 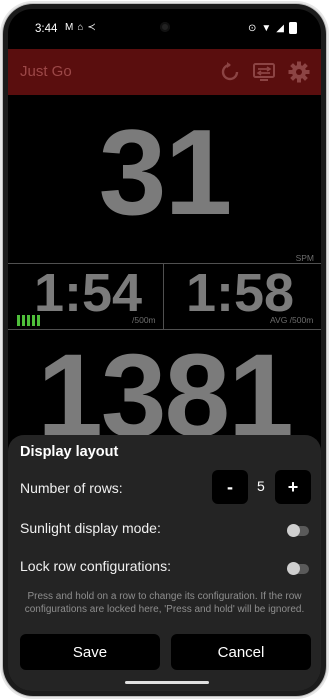 I want to click on gmail-icon: M, so click(x=69, y=27).